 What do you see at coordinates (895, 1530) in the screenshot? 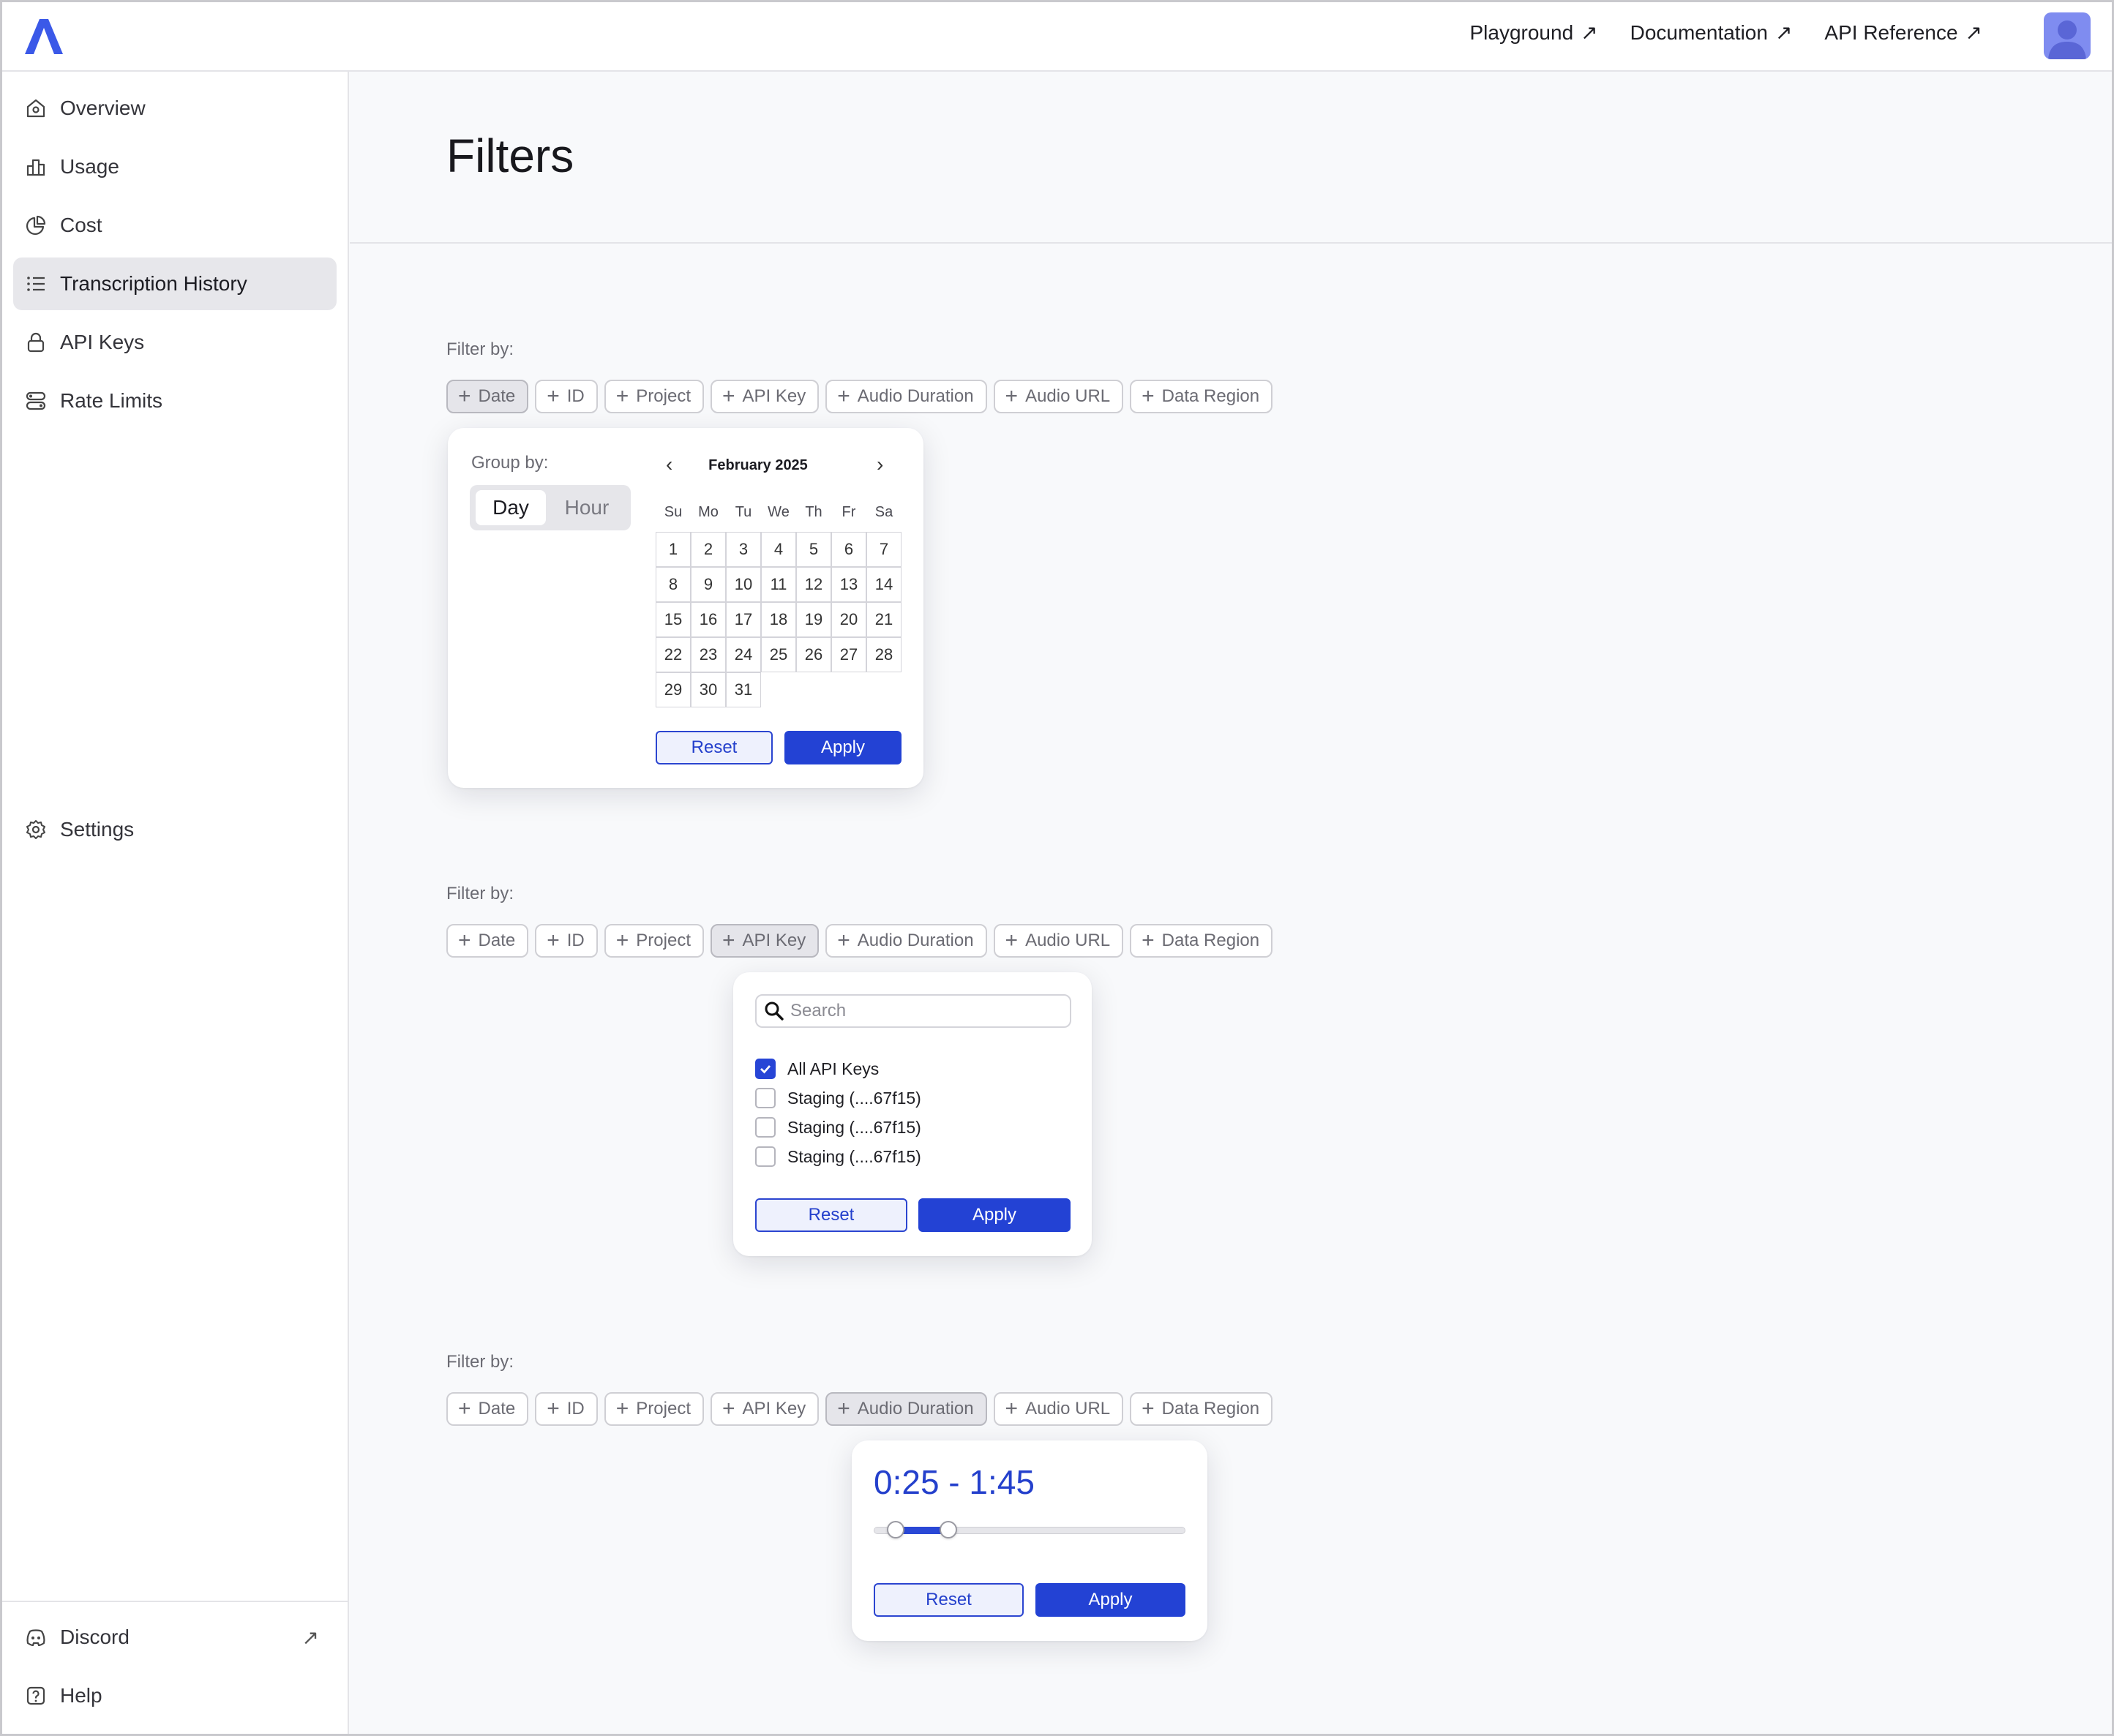
I see `duration-slider-min-handle` at bounding box center [895, 1530].